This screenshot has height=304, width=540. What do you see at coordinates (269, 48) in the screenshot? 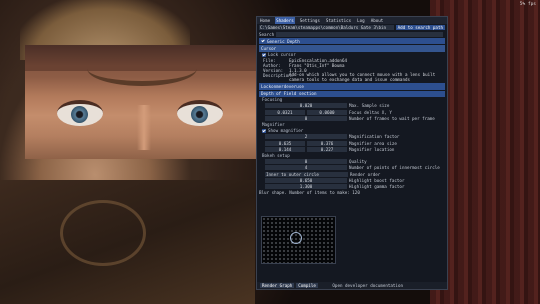
I see `cursor-header-label: Cursor` at bounding box center [269, 48].